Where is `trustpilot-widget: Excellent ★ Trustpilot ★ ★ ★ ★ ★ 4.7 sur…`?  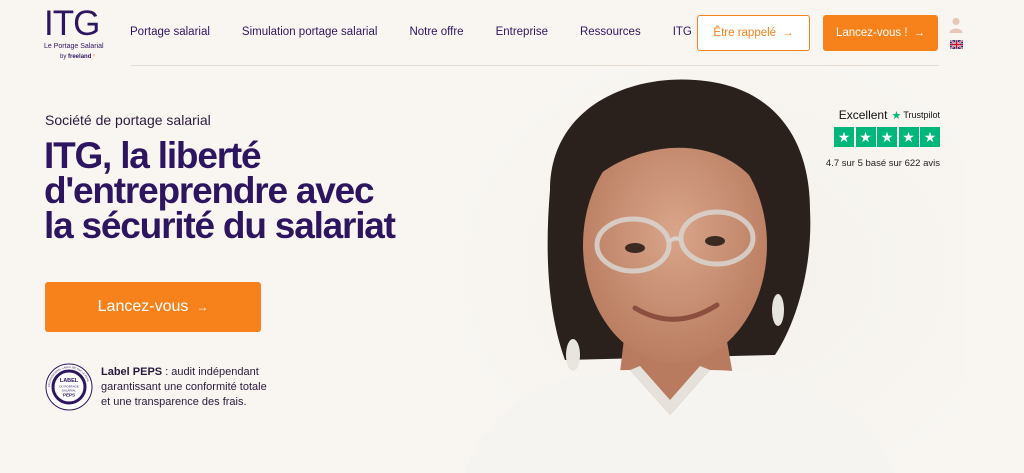 trustpilot-widget: Excellent ★ Trustpilot ★ ★ ★ ★ ★ 4.7 sur… is located at coordinates (879, 138).